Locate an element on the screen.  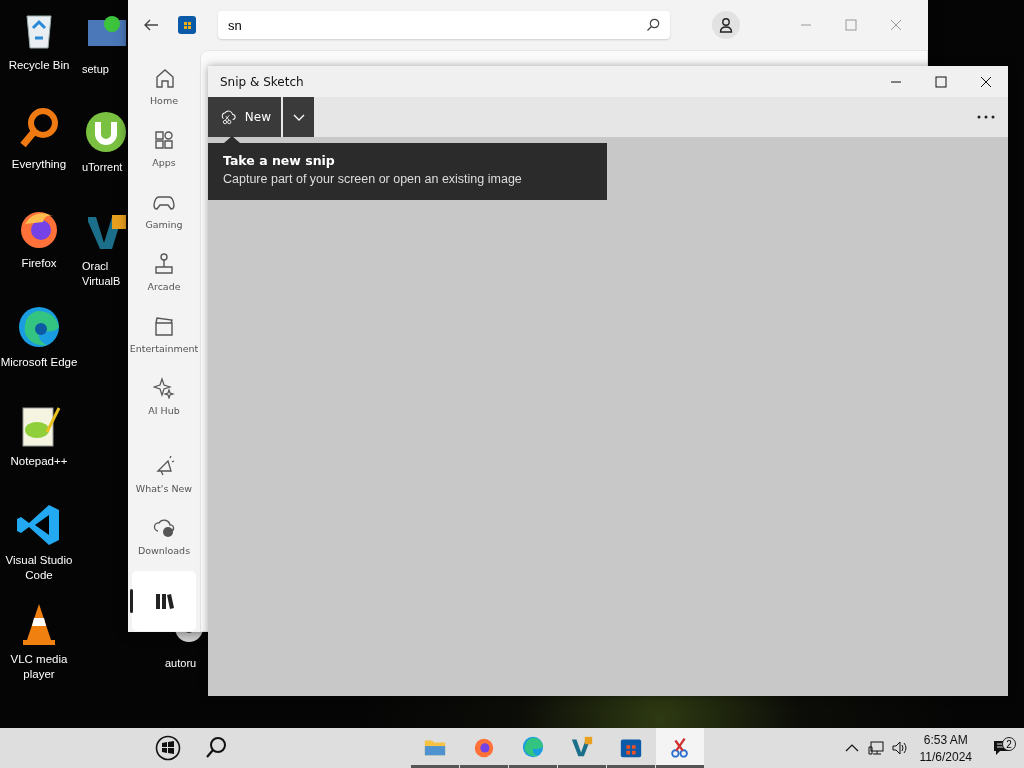
sparkle-icon is located at coordinates (164, 387).